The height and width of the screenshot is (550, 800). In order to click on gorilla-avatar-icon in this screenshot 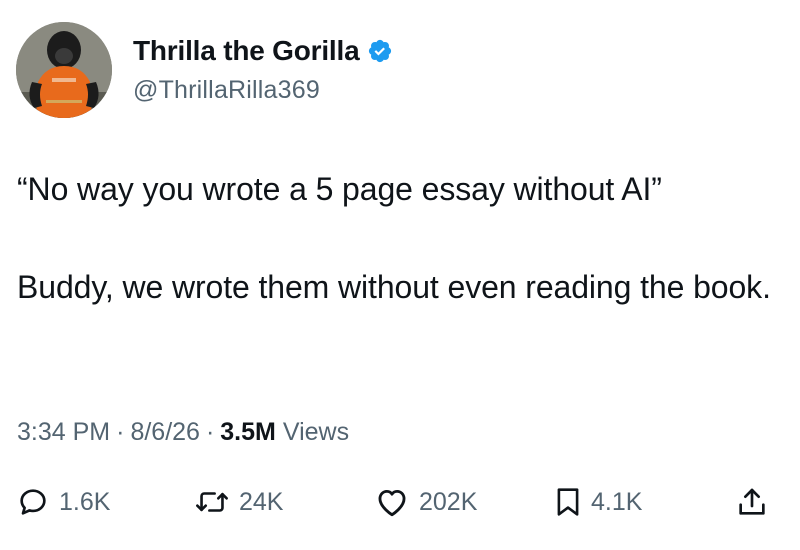, I will do `click(64, 70)`.